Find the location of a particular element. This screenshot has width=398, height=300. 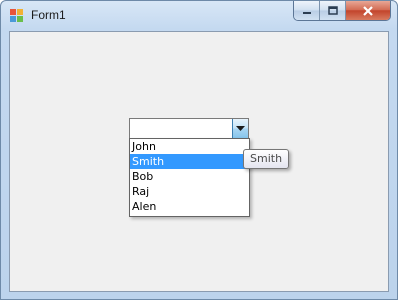

close-icon is located at coordinates (368, 10).